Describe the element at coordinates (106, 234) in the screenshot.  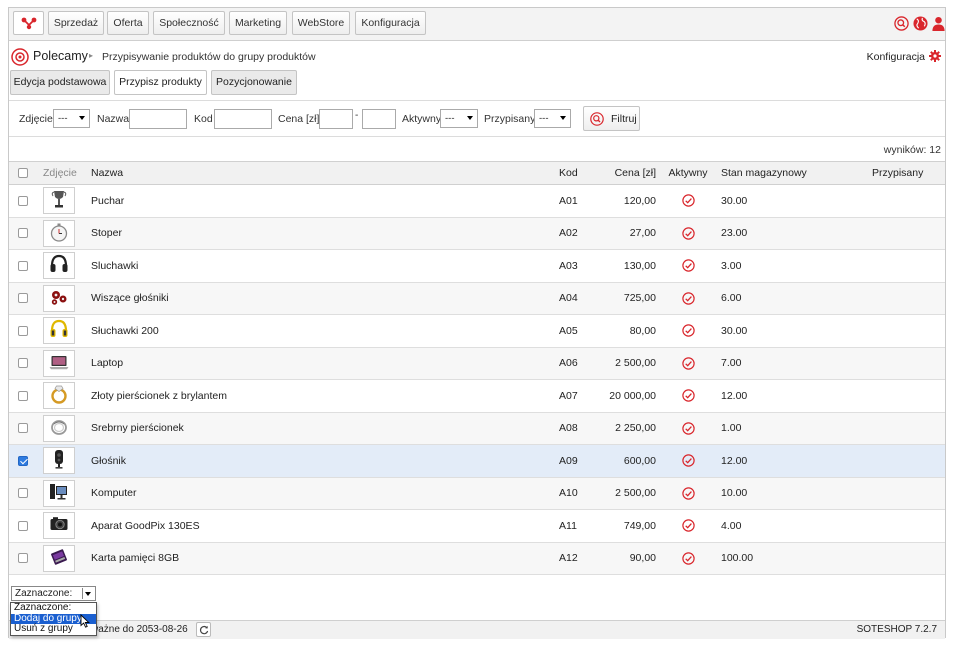
I see `product-name: Stoper` at that location.